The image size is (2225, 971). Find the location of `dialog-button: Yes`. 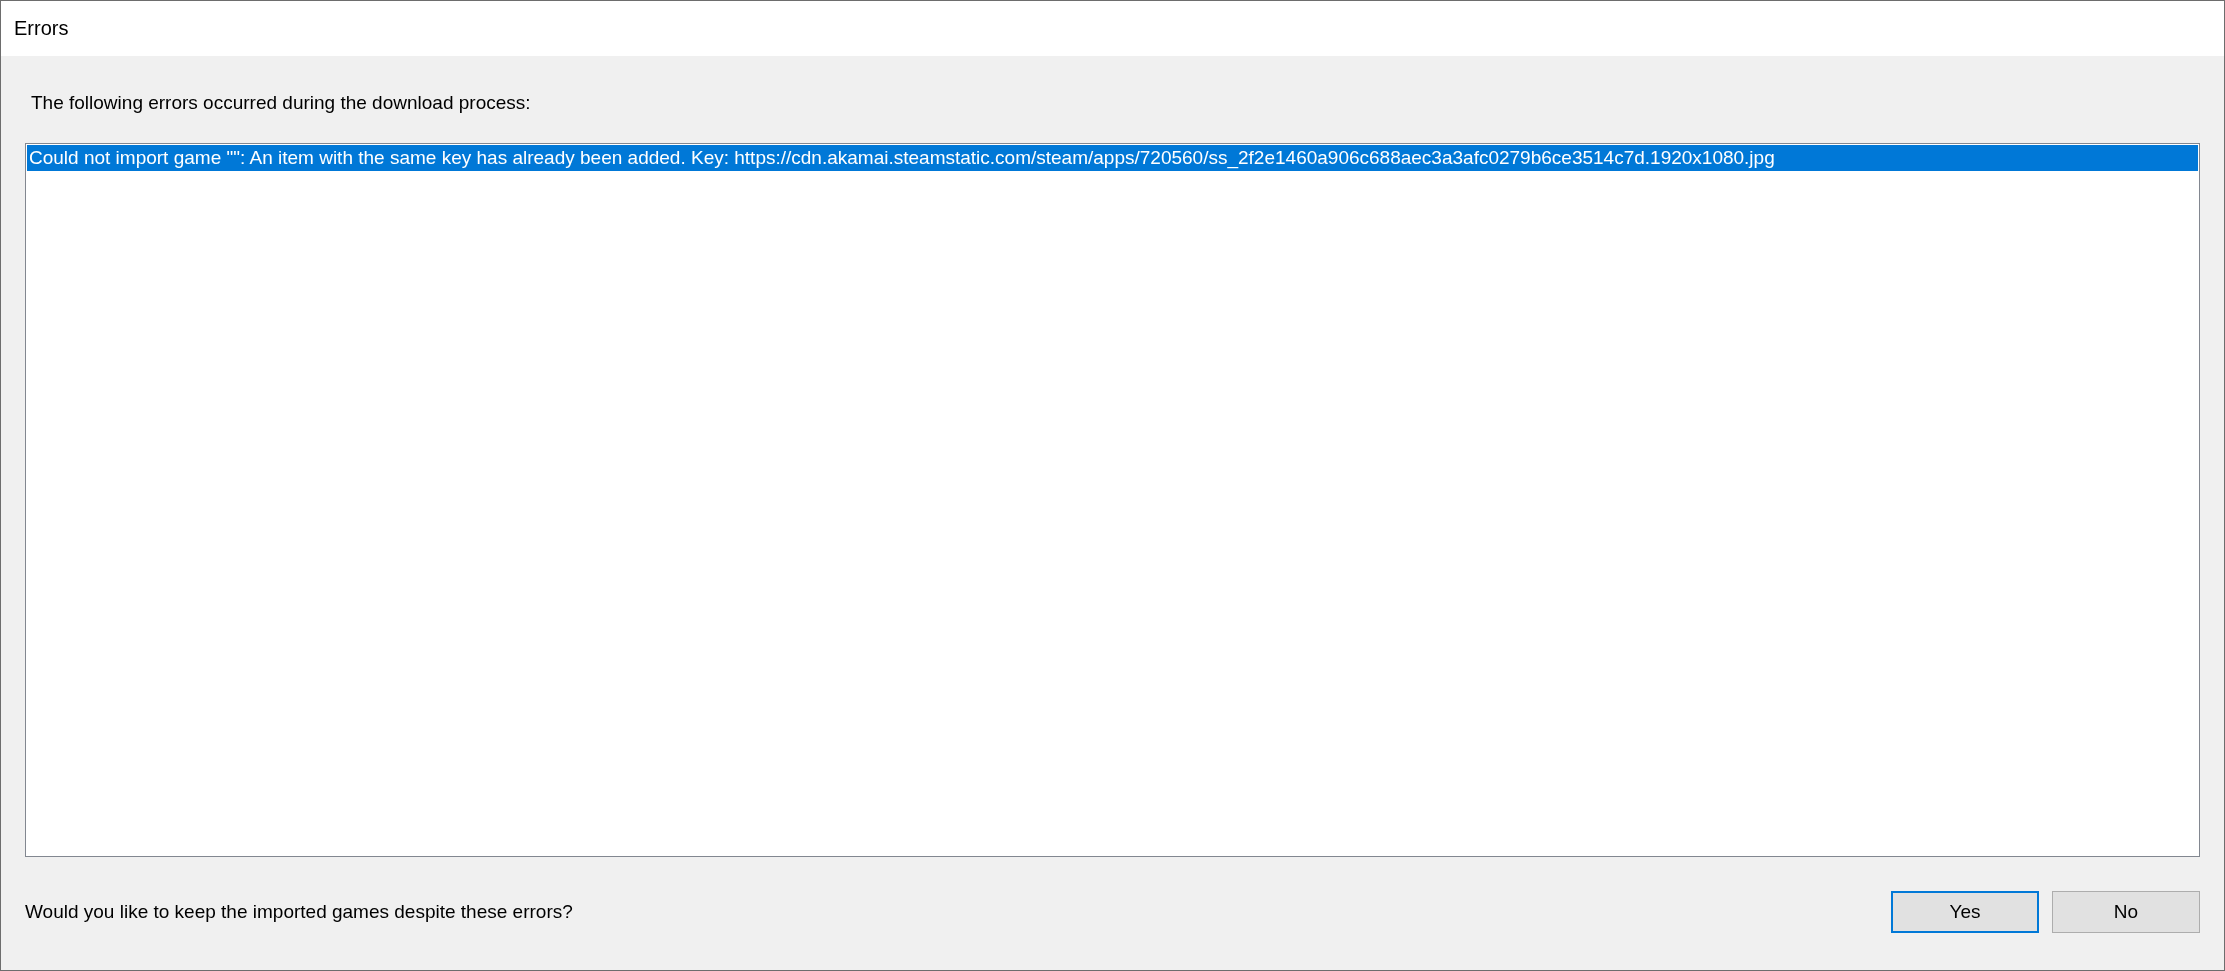

dialog-button: Yes is located at coordinates (1965, 911).